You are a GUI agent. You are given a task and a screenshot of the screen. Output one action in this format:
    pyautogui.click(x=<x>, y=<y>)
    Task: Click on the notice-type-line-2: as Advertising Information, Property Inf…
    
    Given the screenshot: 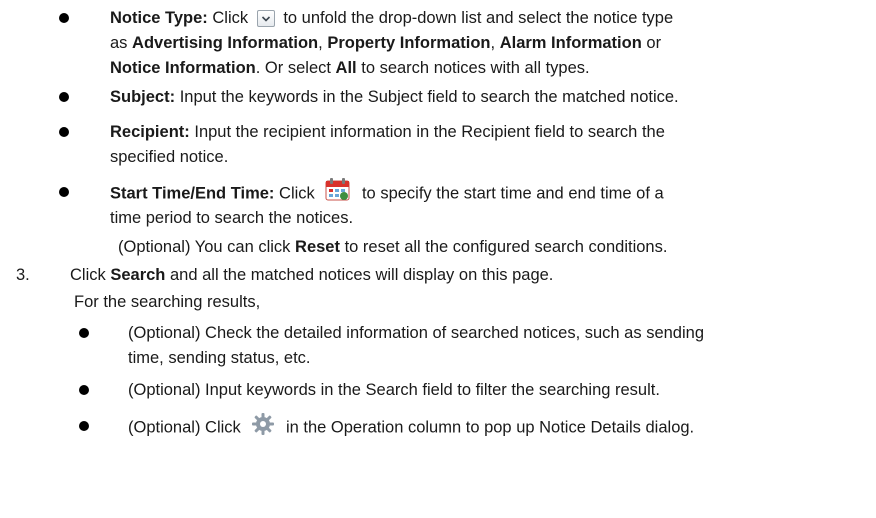 What is the action you would take?
    pyautogui.click(x=386, y=43)
    